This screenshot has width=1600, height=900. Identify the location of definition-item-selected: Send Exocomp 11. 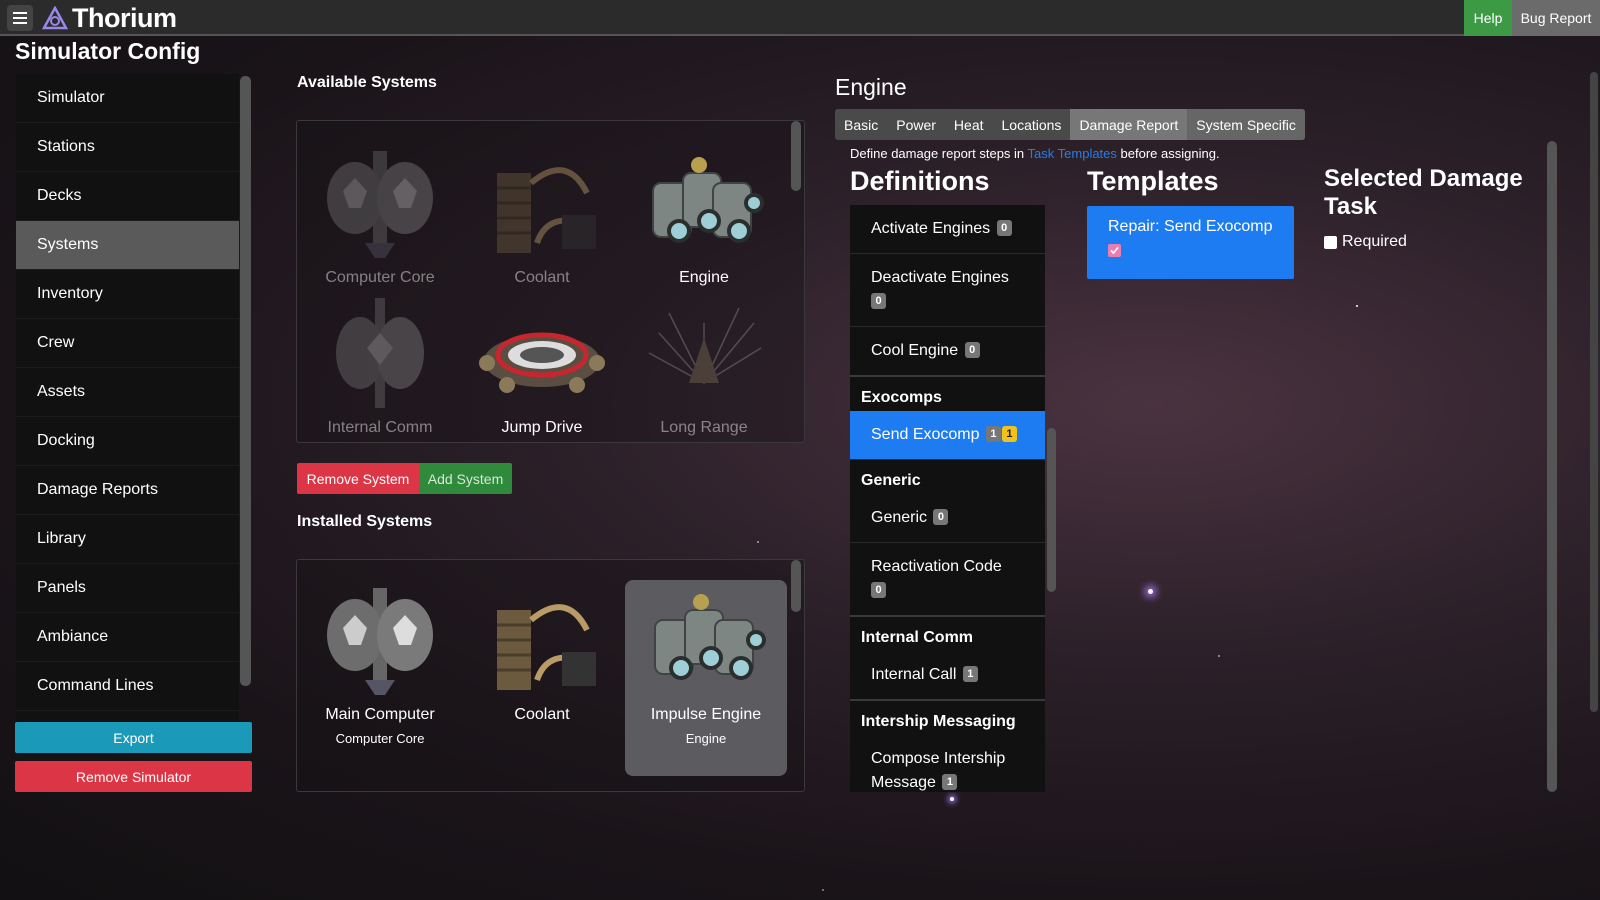
(947, 435).